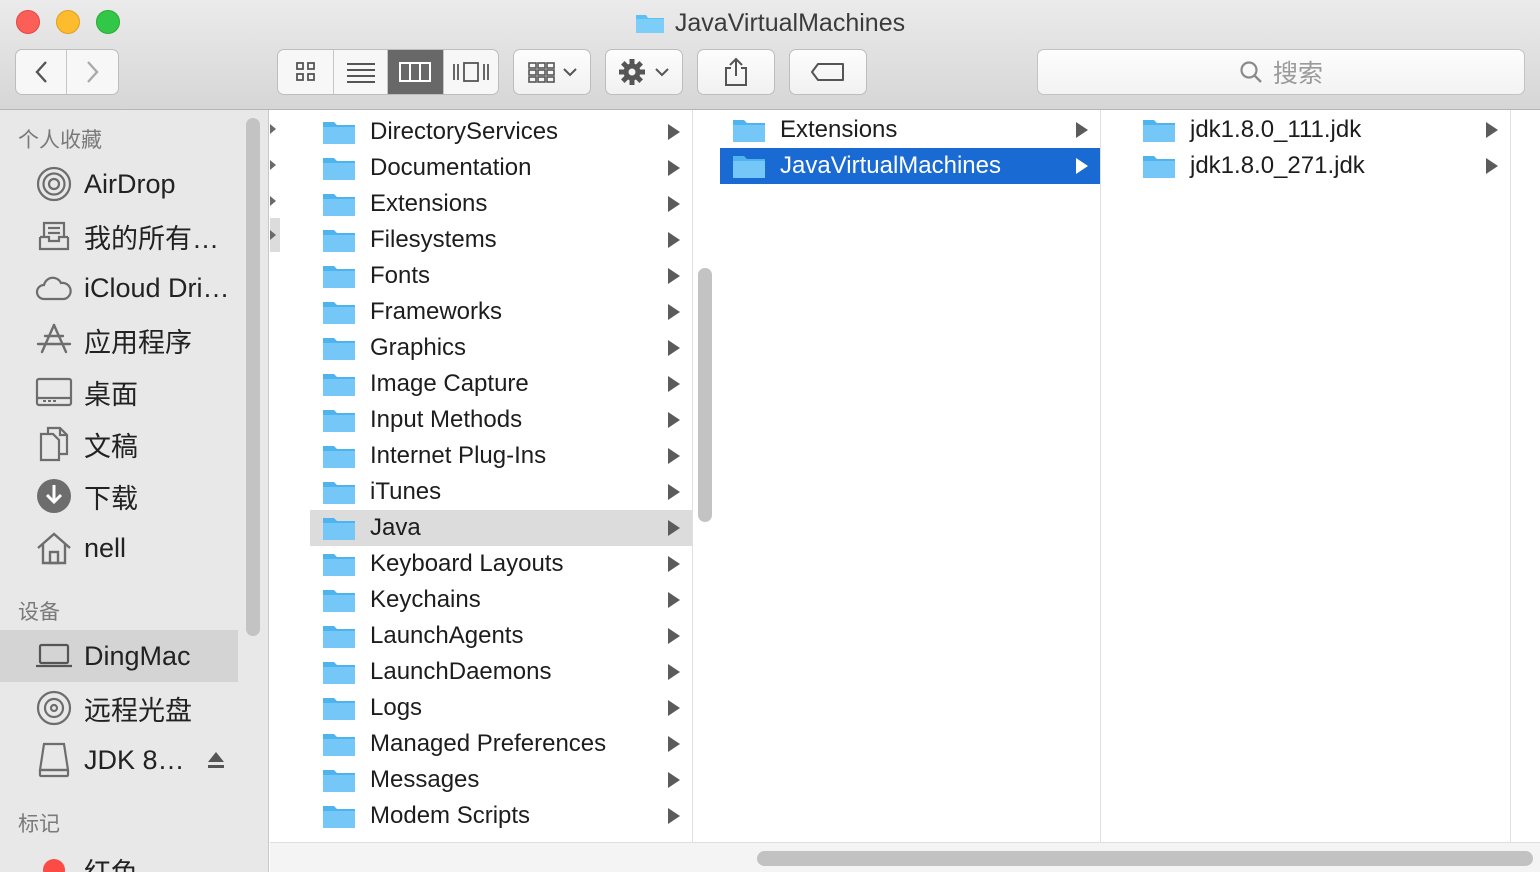  What do you see at coordinates (501, 708) in the screenshot?
I see `folder-row-logs: Logs` at bounding box center [501, 708].